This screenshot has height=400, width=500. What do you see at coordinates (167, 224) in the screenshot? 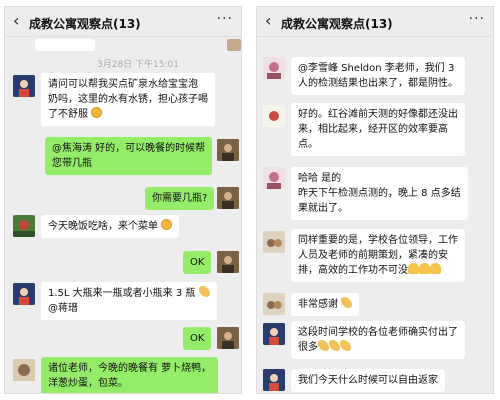
I see `drooling-face-icon` at bounding box center [167, 224].